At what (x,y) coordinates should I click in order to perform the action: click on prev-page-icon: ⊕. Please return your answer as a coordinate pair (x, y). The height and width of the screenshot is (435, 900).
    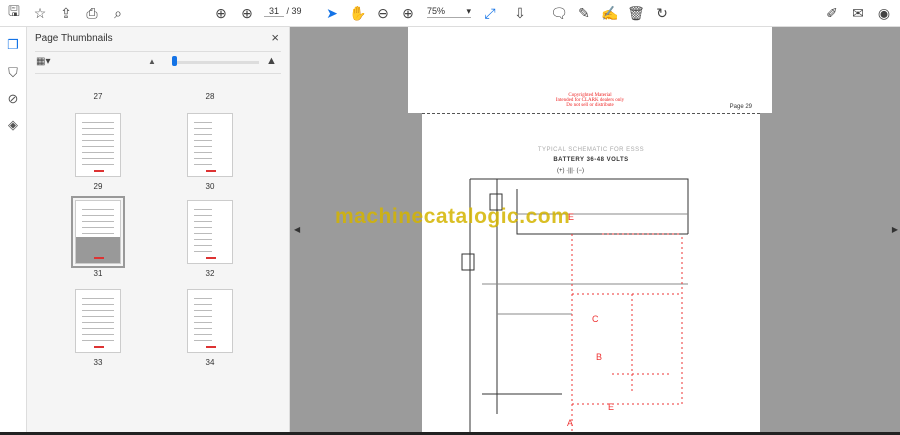
    Looking at the image, I should click on (221, 13).